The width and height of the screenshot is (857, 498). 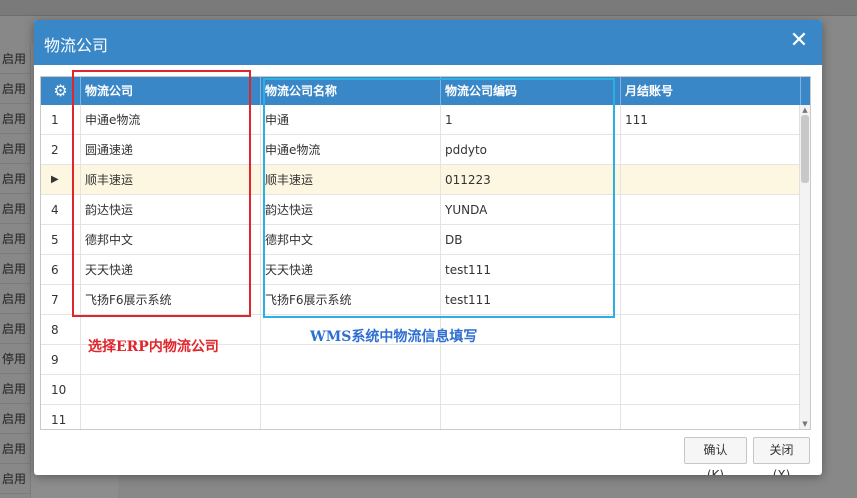 What do you see at coordinates (711, 120) in the screenshot?
I see `cell-monthly-account: 111` at bounding box center [711, 120].